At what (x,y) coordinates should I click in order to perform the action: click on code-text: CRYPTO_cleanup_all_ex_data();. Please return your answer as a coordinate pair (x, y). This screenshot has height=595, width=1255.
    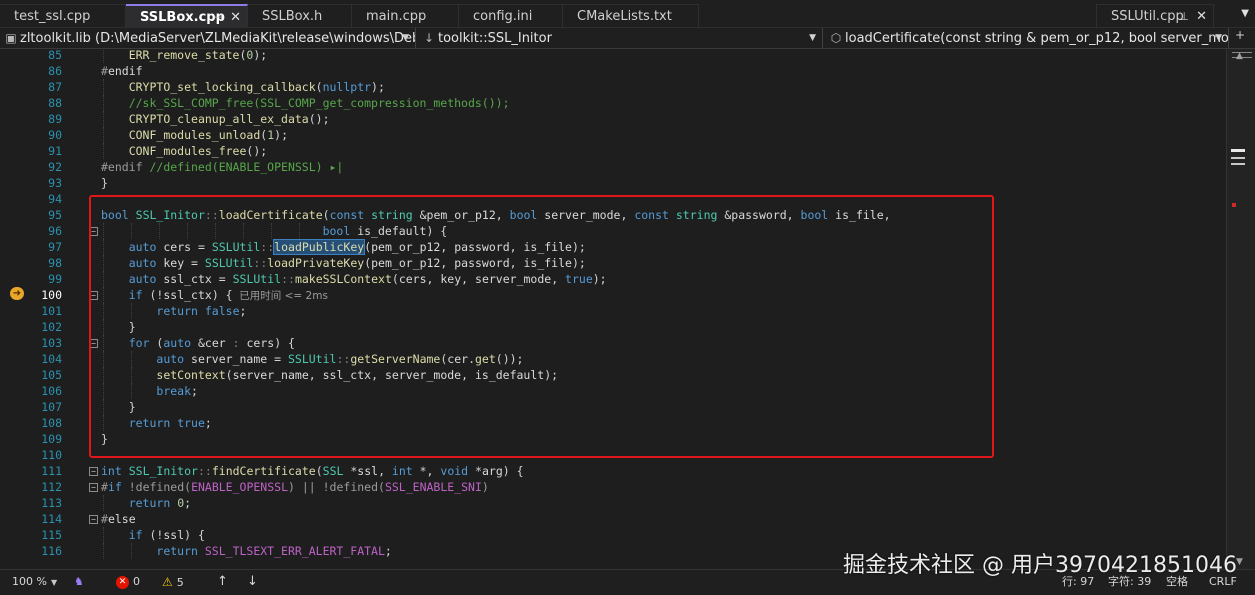
    Looking at the image, I should click on (215, 119).